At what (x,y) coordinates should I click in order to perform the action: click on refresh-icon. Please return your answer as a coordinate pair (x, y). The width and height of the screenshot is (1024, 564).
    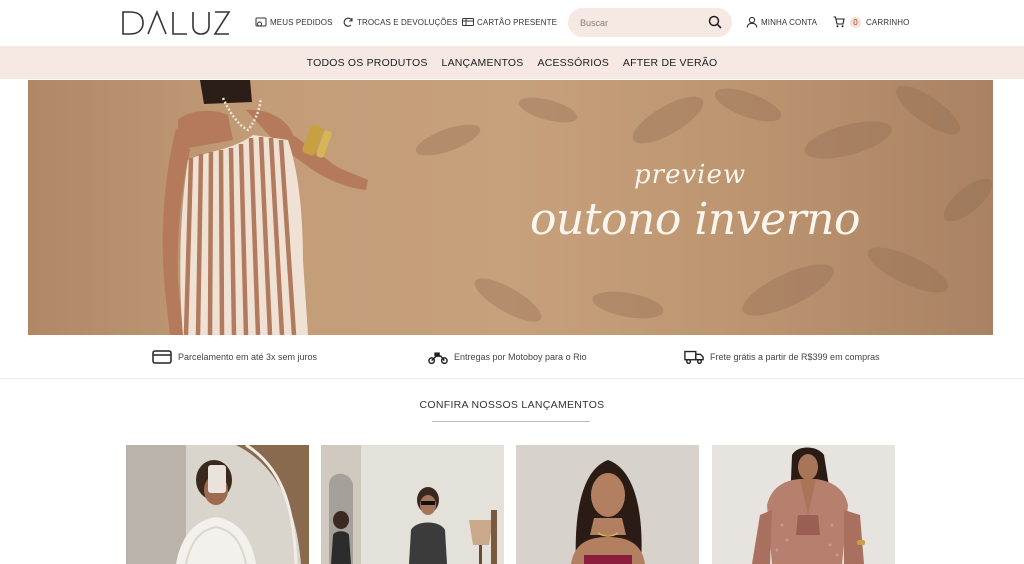
    Looking at the image, I should click on (348, 22).